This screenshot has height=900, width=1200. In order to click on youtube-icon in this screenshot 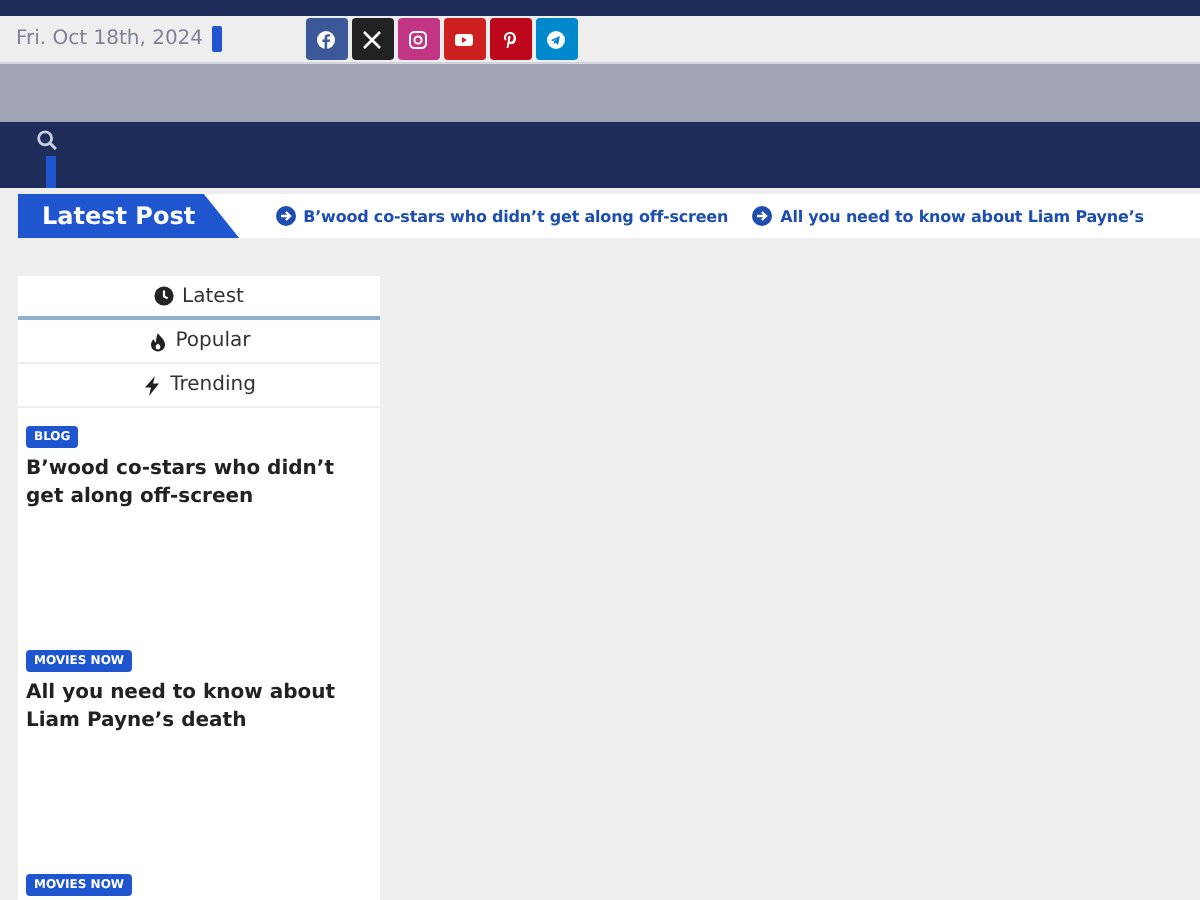, I will do `click(464, 39)`.